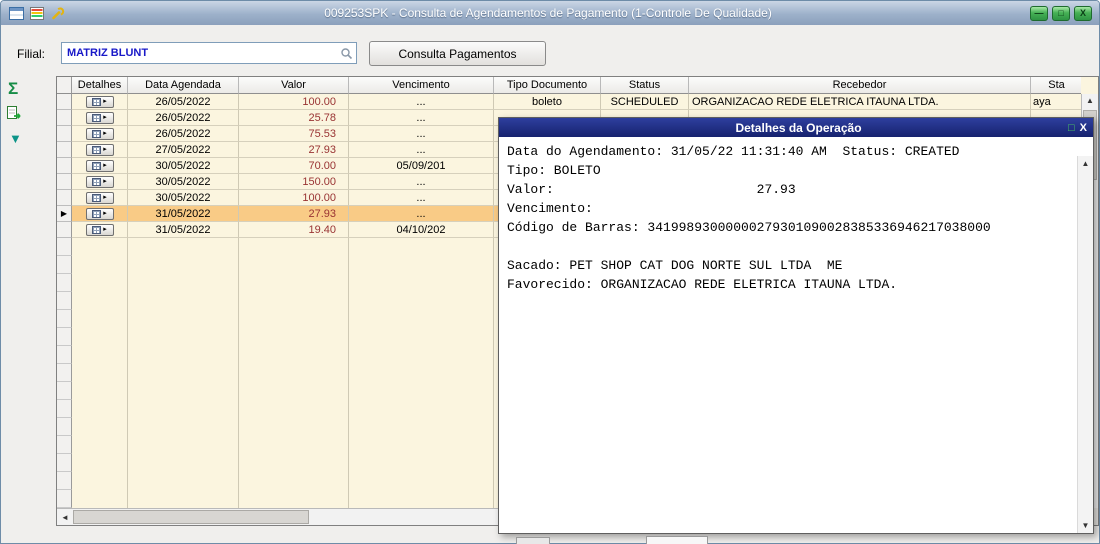  I want to click on cell-vencimento: 05/09/201, so click(421, 166).